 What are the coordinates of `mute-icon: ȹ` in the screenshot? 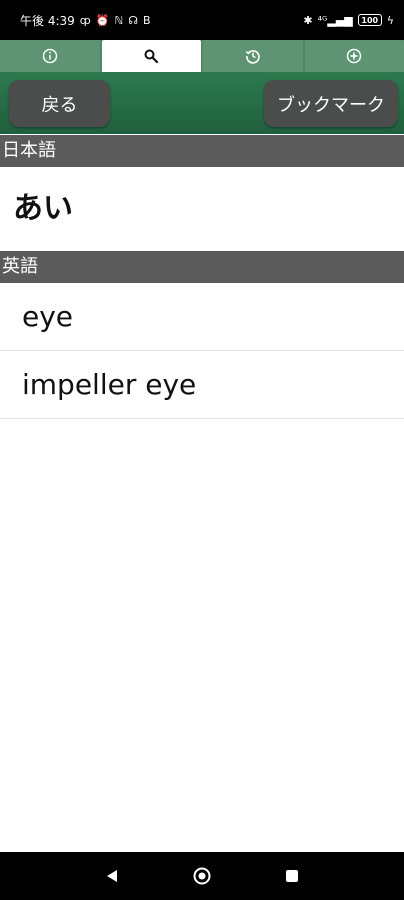 It's located at (85, 20).